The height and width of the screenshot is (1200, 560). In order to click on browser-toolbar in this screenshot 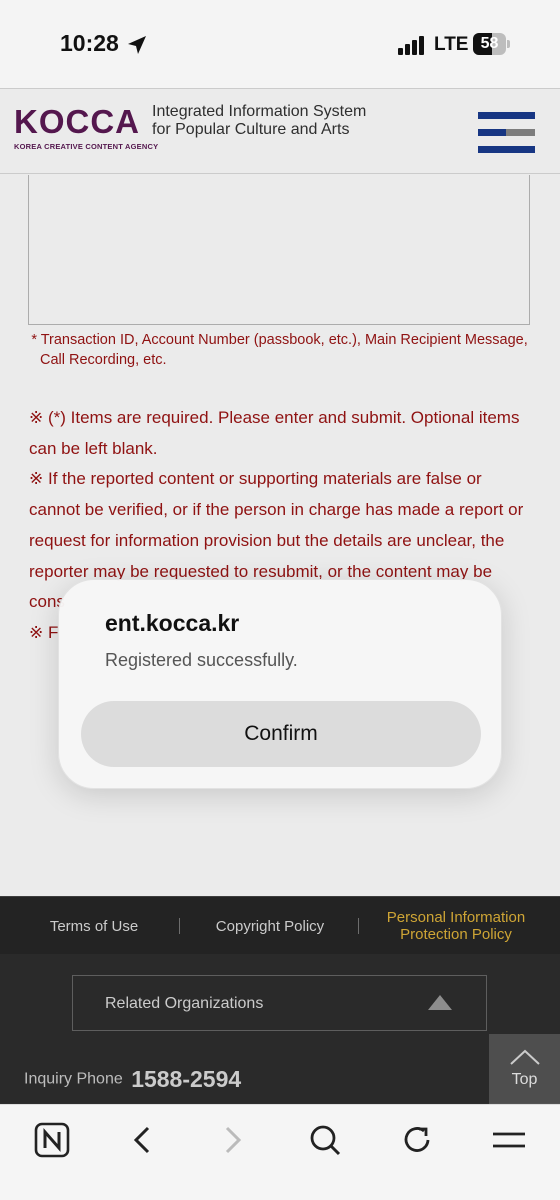, I will do `click(280, 1152)`.